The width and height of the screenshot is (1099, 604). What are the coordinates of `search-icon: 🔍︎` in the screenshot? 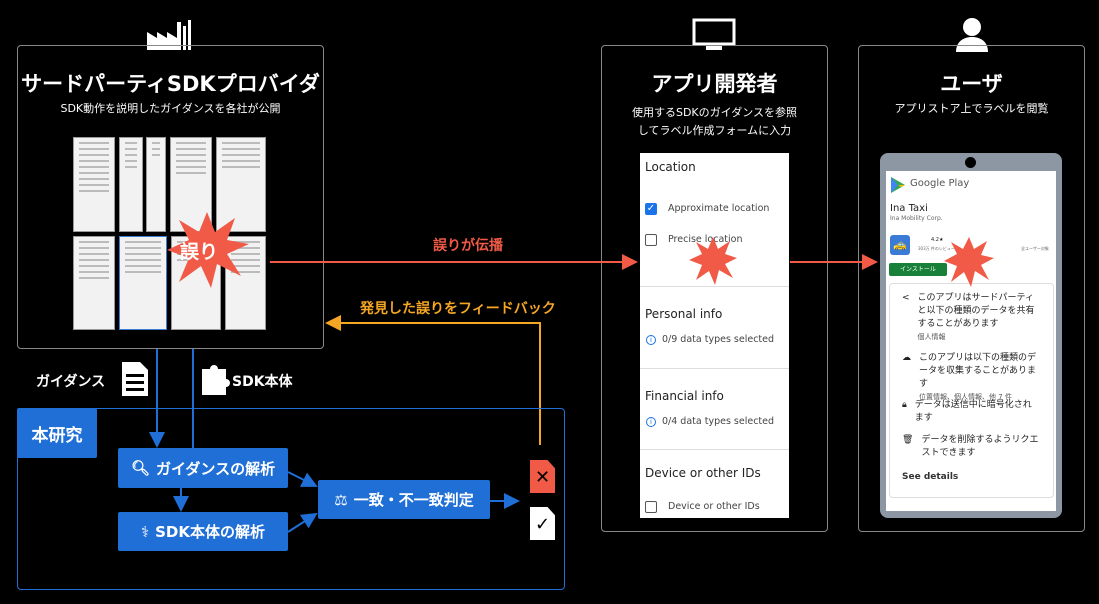 It's located at (140, 468).